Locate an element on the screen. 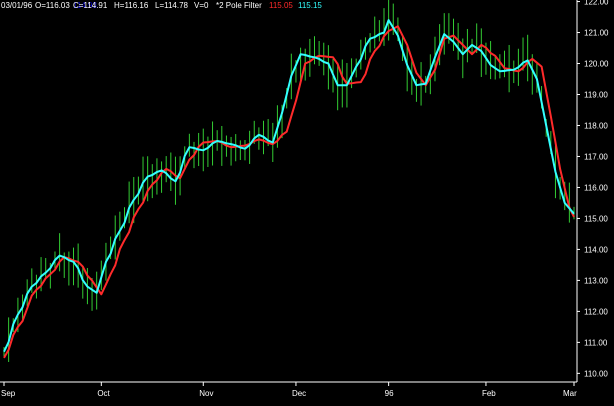 The width and height of the screenshot is (614, 406). y-tick-label: 113.00 is located at coordinates (596, 280).